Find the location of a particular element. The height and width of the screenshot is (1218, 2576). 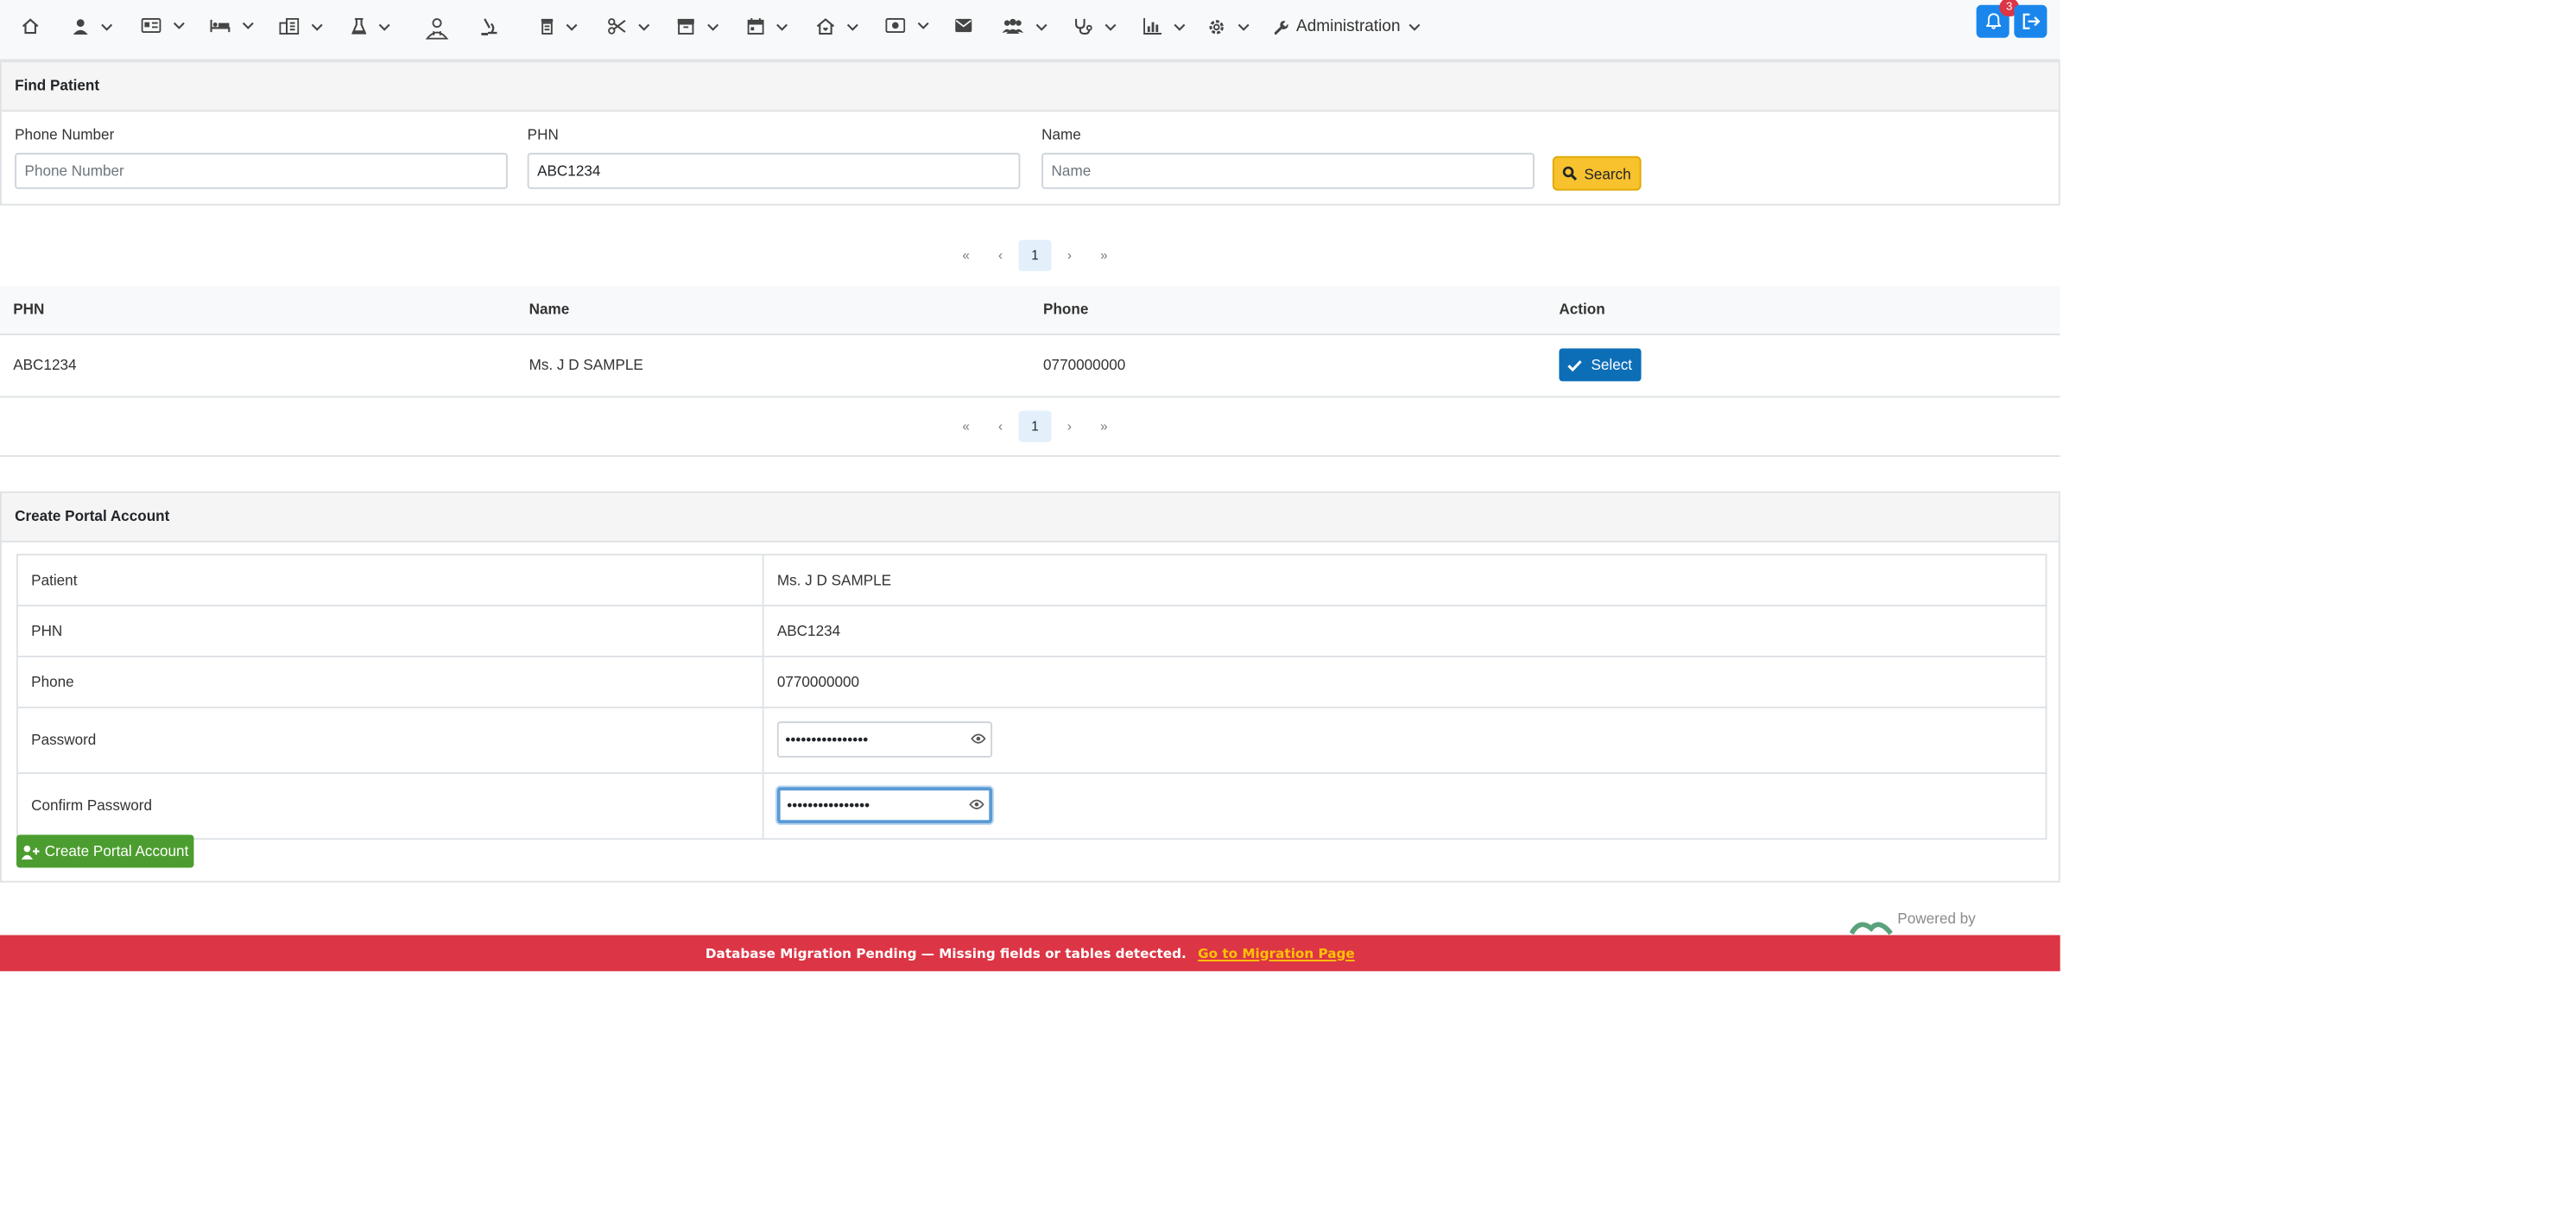

nav-pathology-menu is located at coordinates (489, 27).